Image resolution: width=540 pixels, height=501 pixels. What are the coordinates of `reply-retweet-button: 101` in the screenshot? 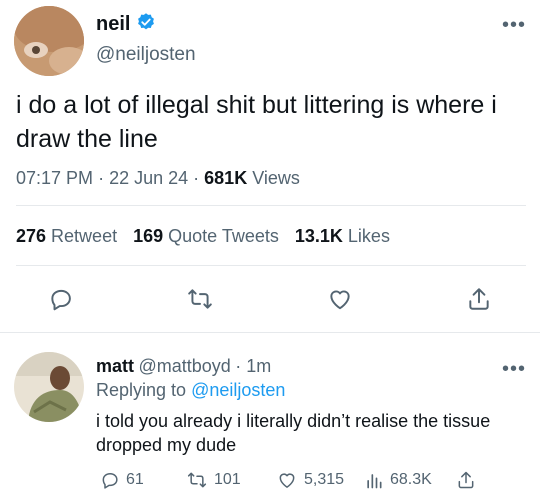 It's located at (213, 480).